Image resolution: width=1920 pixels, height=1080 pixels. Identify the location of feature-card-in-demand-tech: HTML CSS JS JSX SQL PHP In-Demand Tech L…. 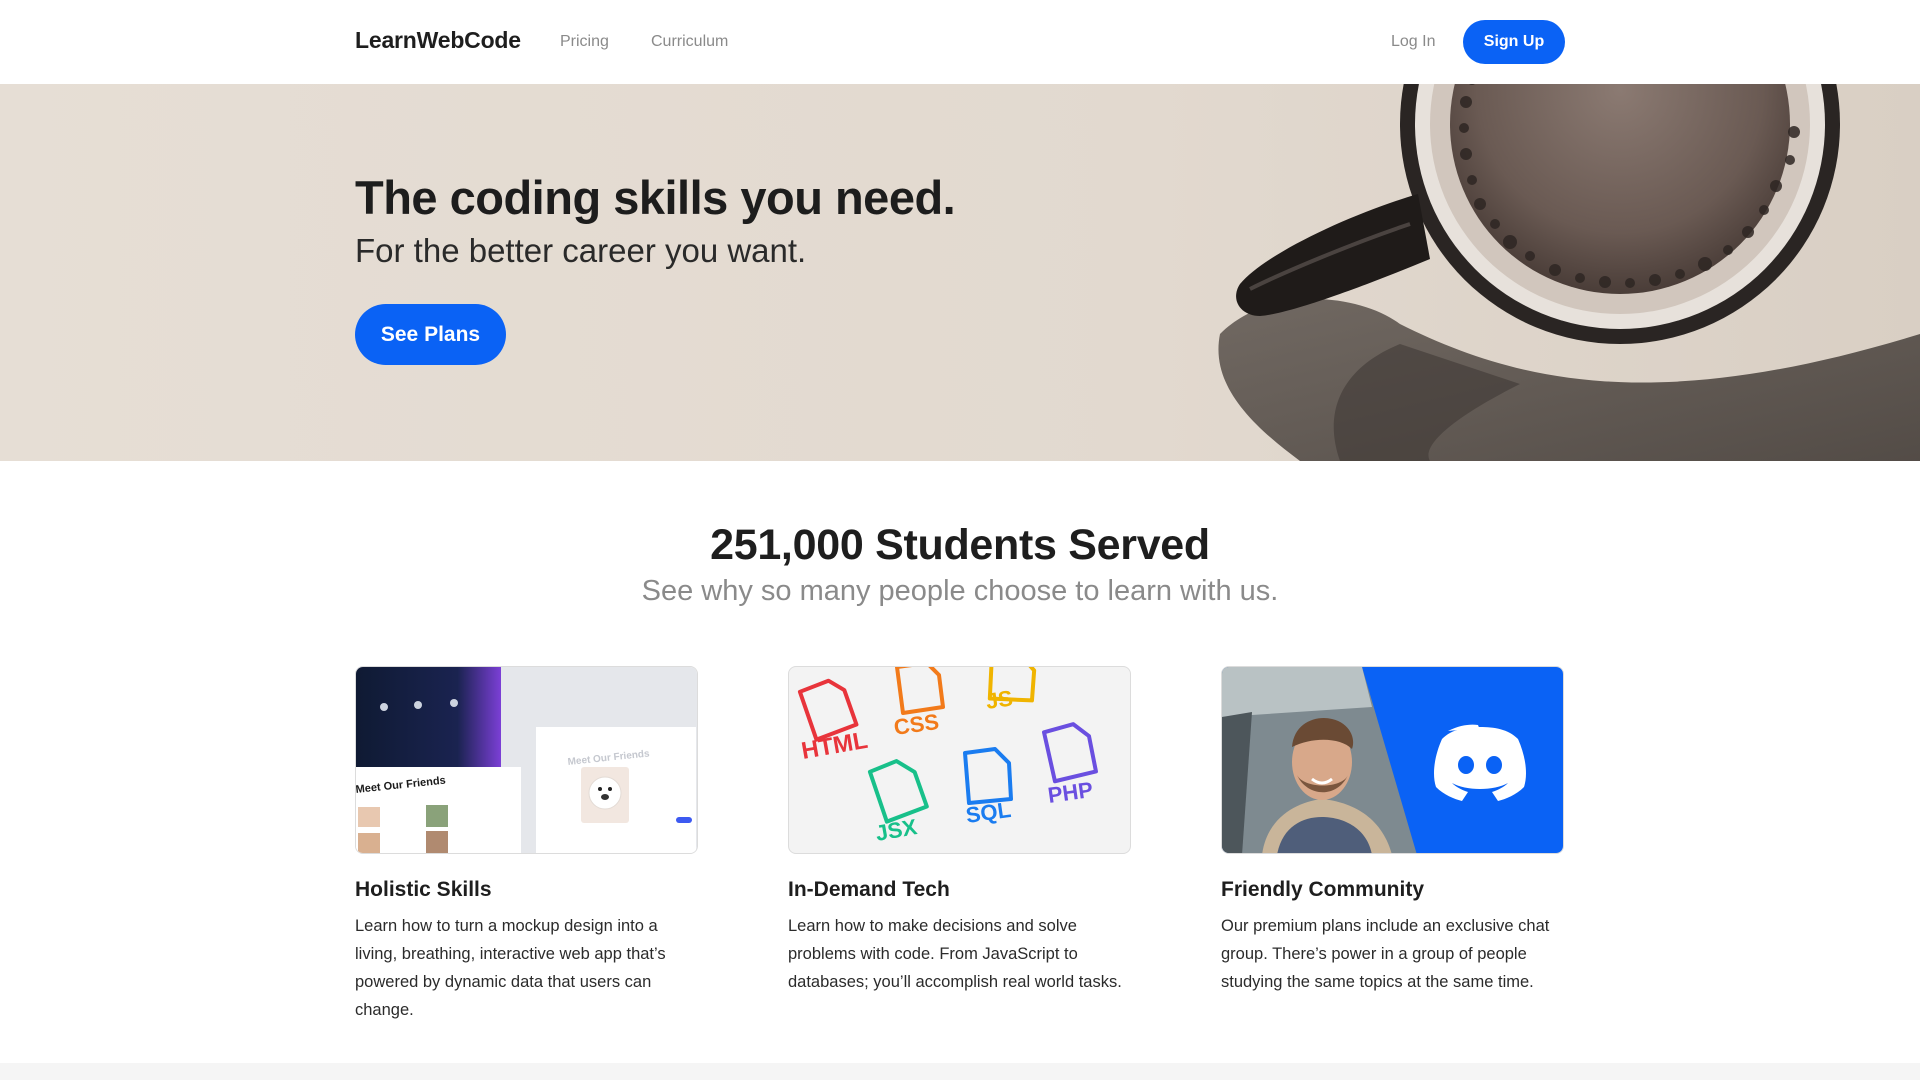
(959, 831).